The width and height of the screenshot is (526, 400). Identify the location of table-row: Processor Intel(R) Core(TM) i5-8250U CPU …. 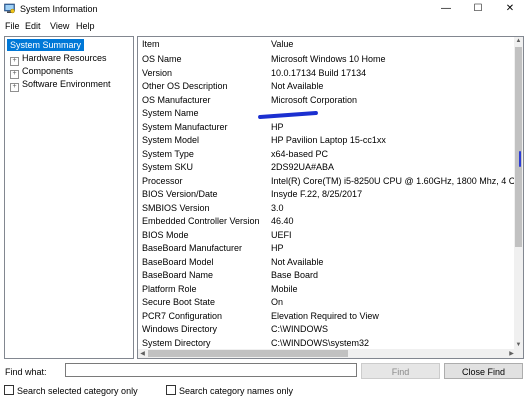
(327, 181).